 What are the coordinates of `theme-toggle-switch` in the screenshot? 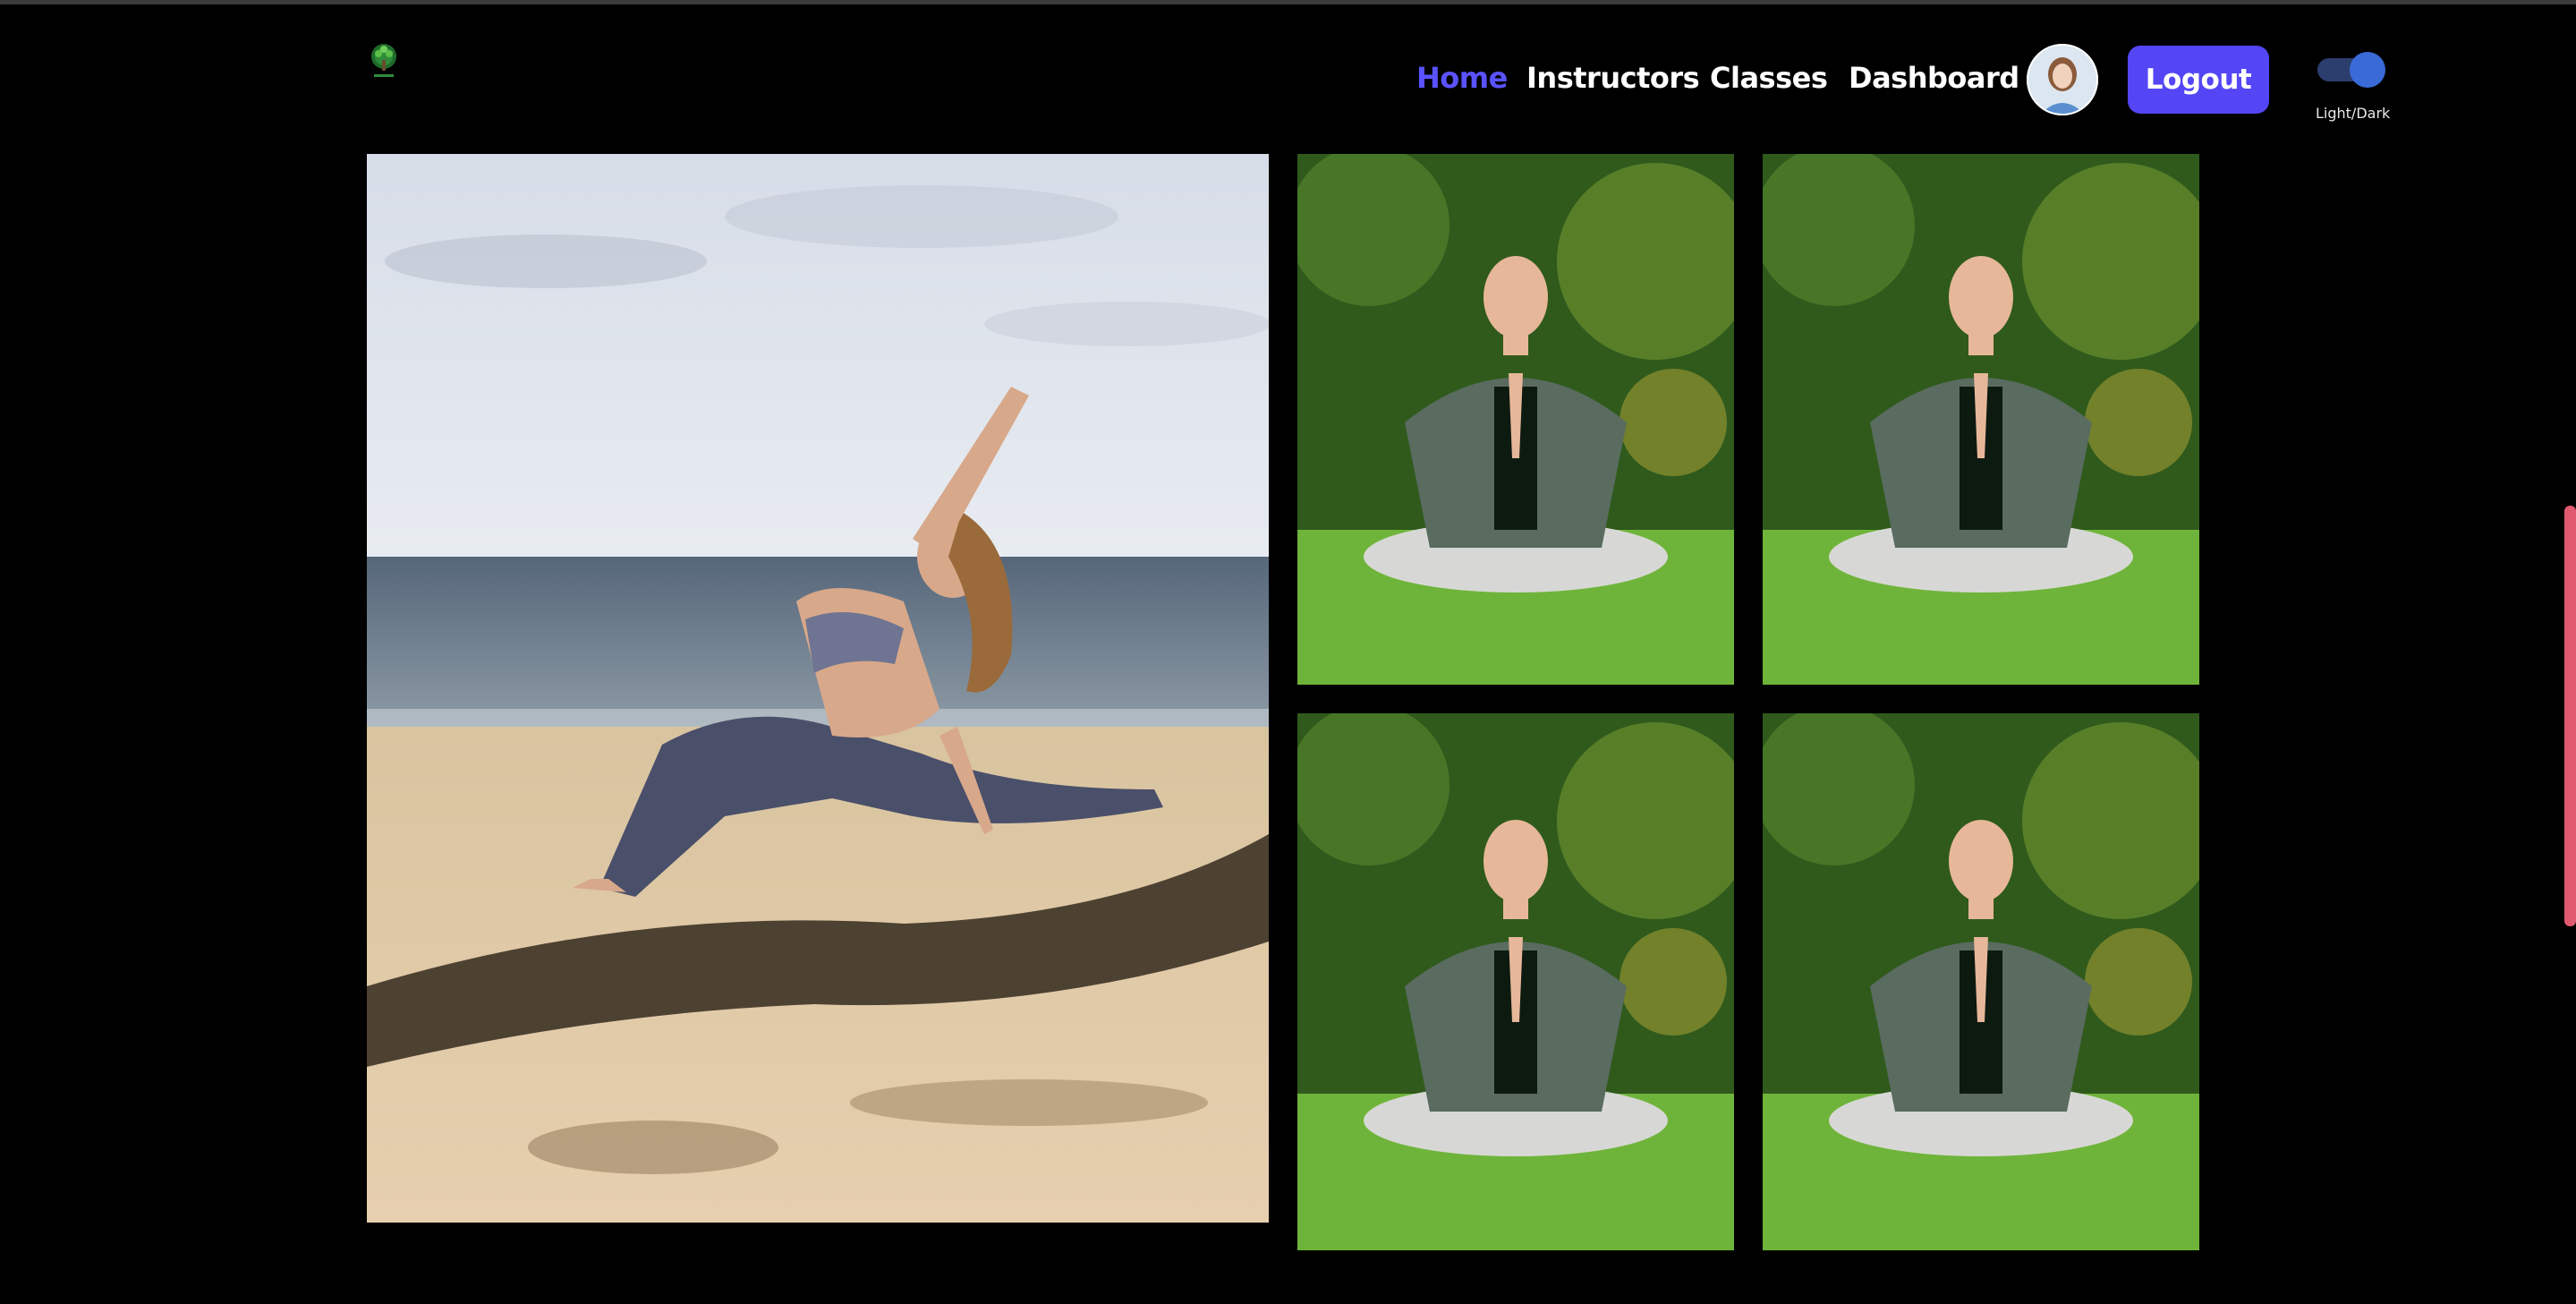 It's located at (2351, 70).